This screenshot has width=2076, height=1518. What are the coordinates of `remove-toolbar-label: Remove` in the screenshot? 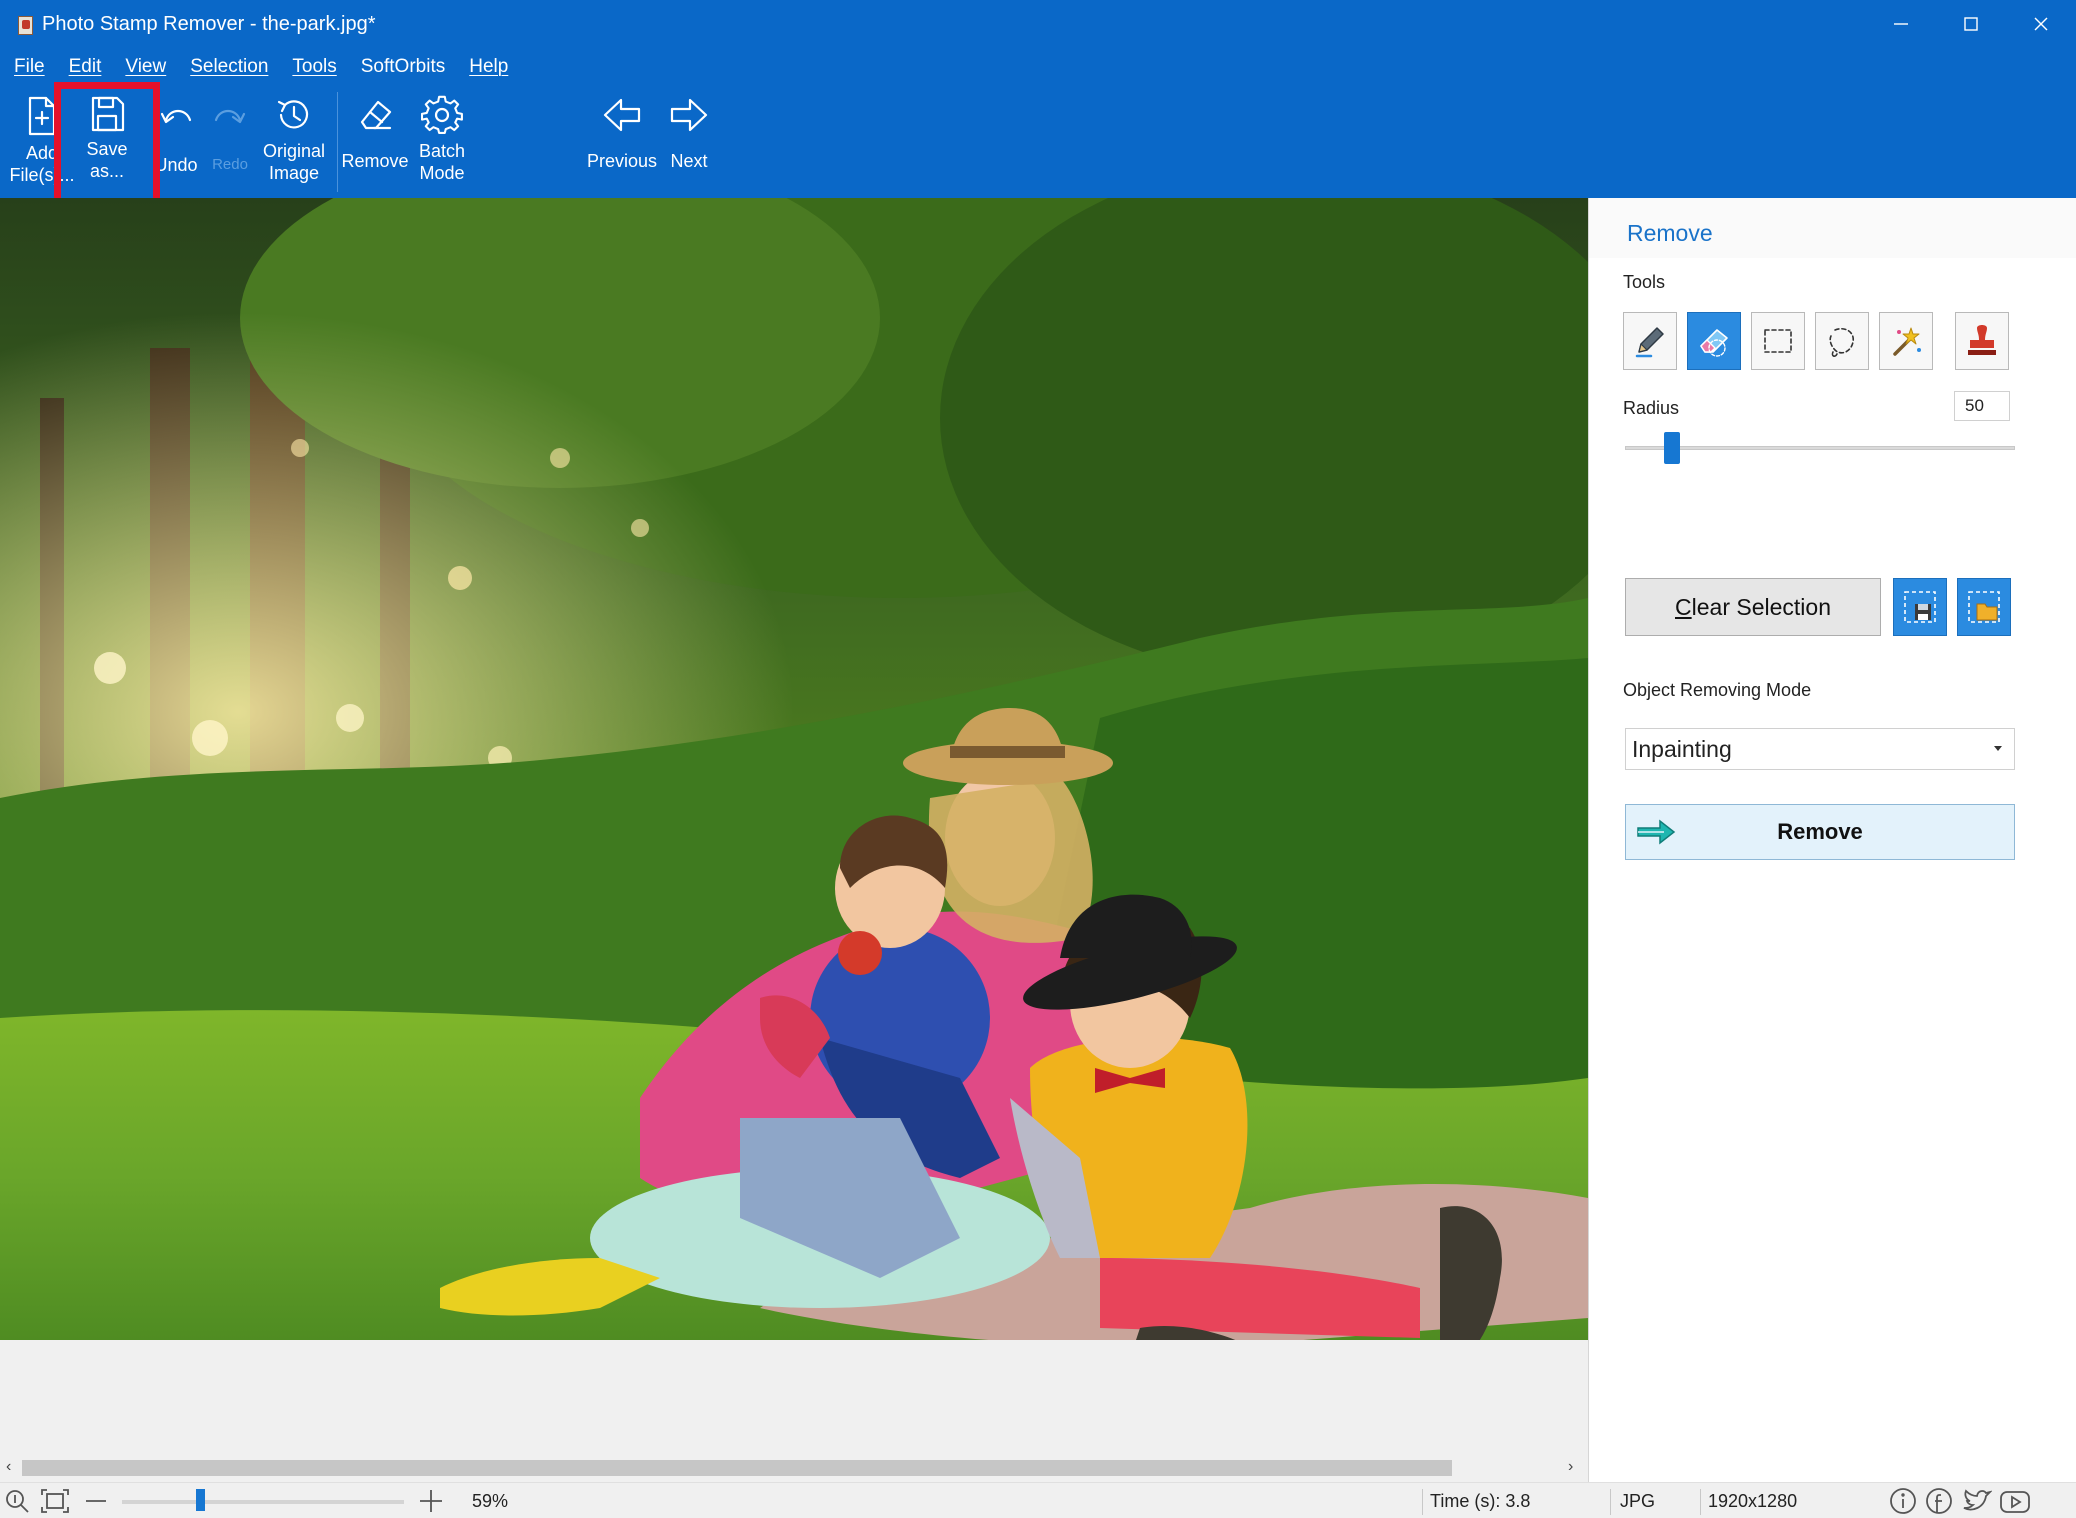 It's located at (375, 161).